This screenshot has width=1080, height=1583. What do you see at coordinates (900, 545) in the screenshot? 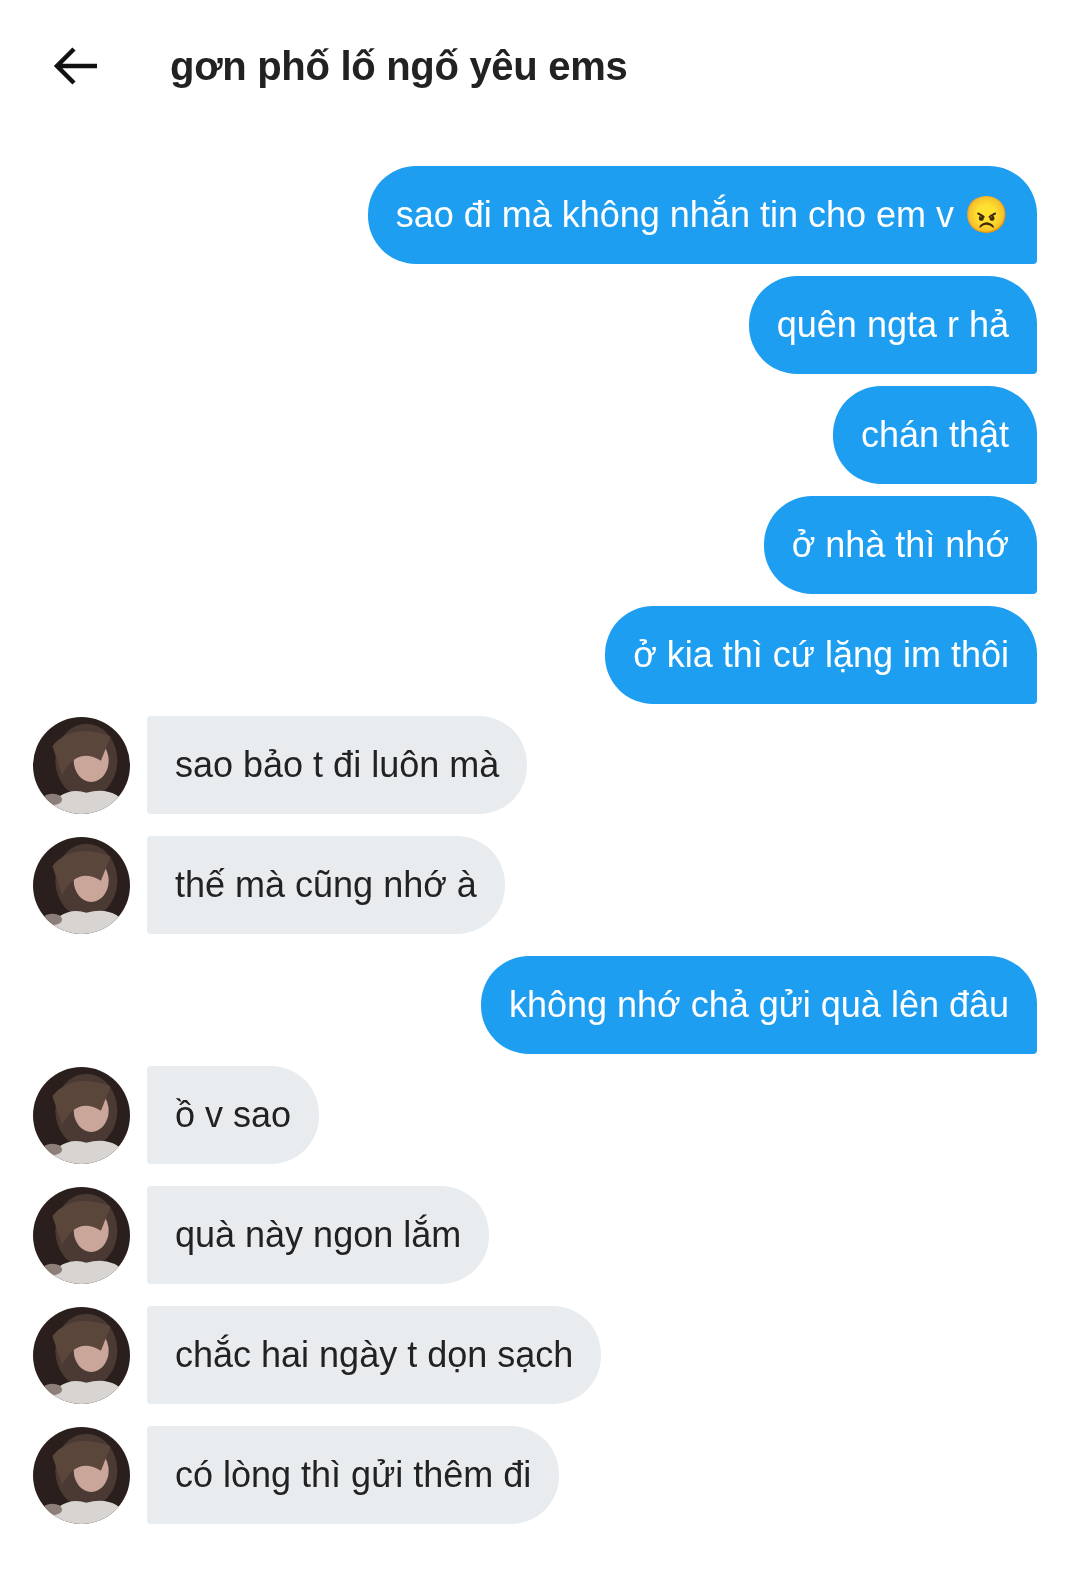
I see `sent-message: ở nhà thì nhớ` at bounding box center [900, 545].